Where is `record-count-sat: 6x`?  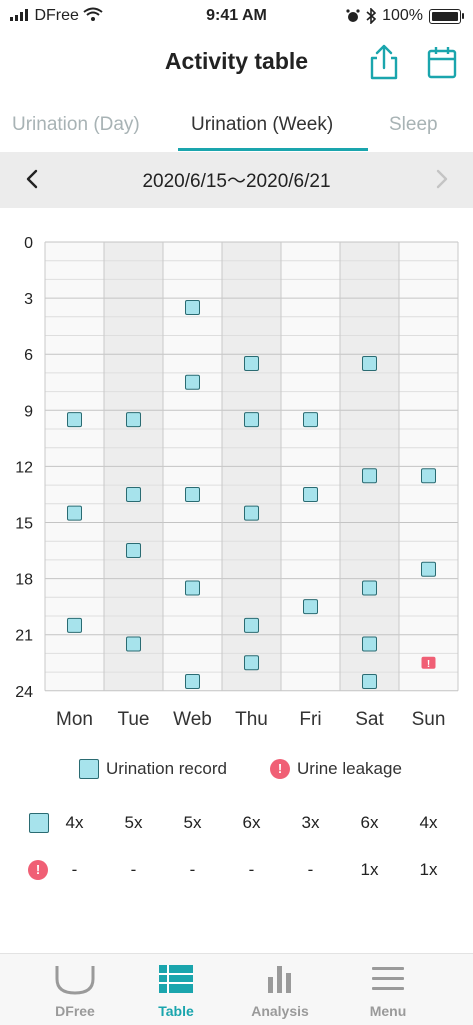
record-count-sat: 6x is located at coordinates (369, 822).